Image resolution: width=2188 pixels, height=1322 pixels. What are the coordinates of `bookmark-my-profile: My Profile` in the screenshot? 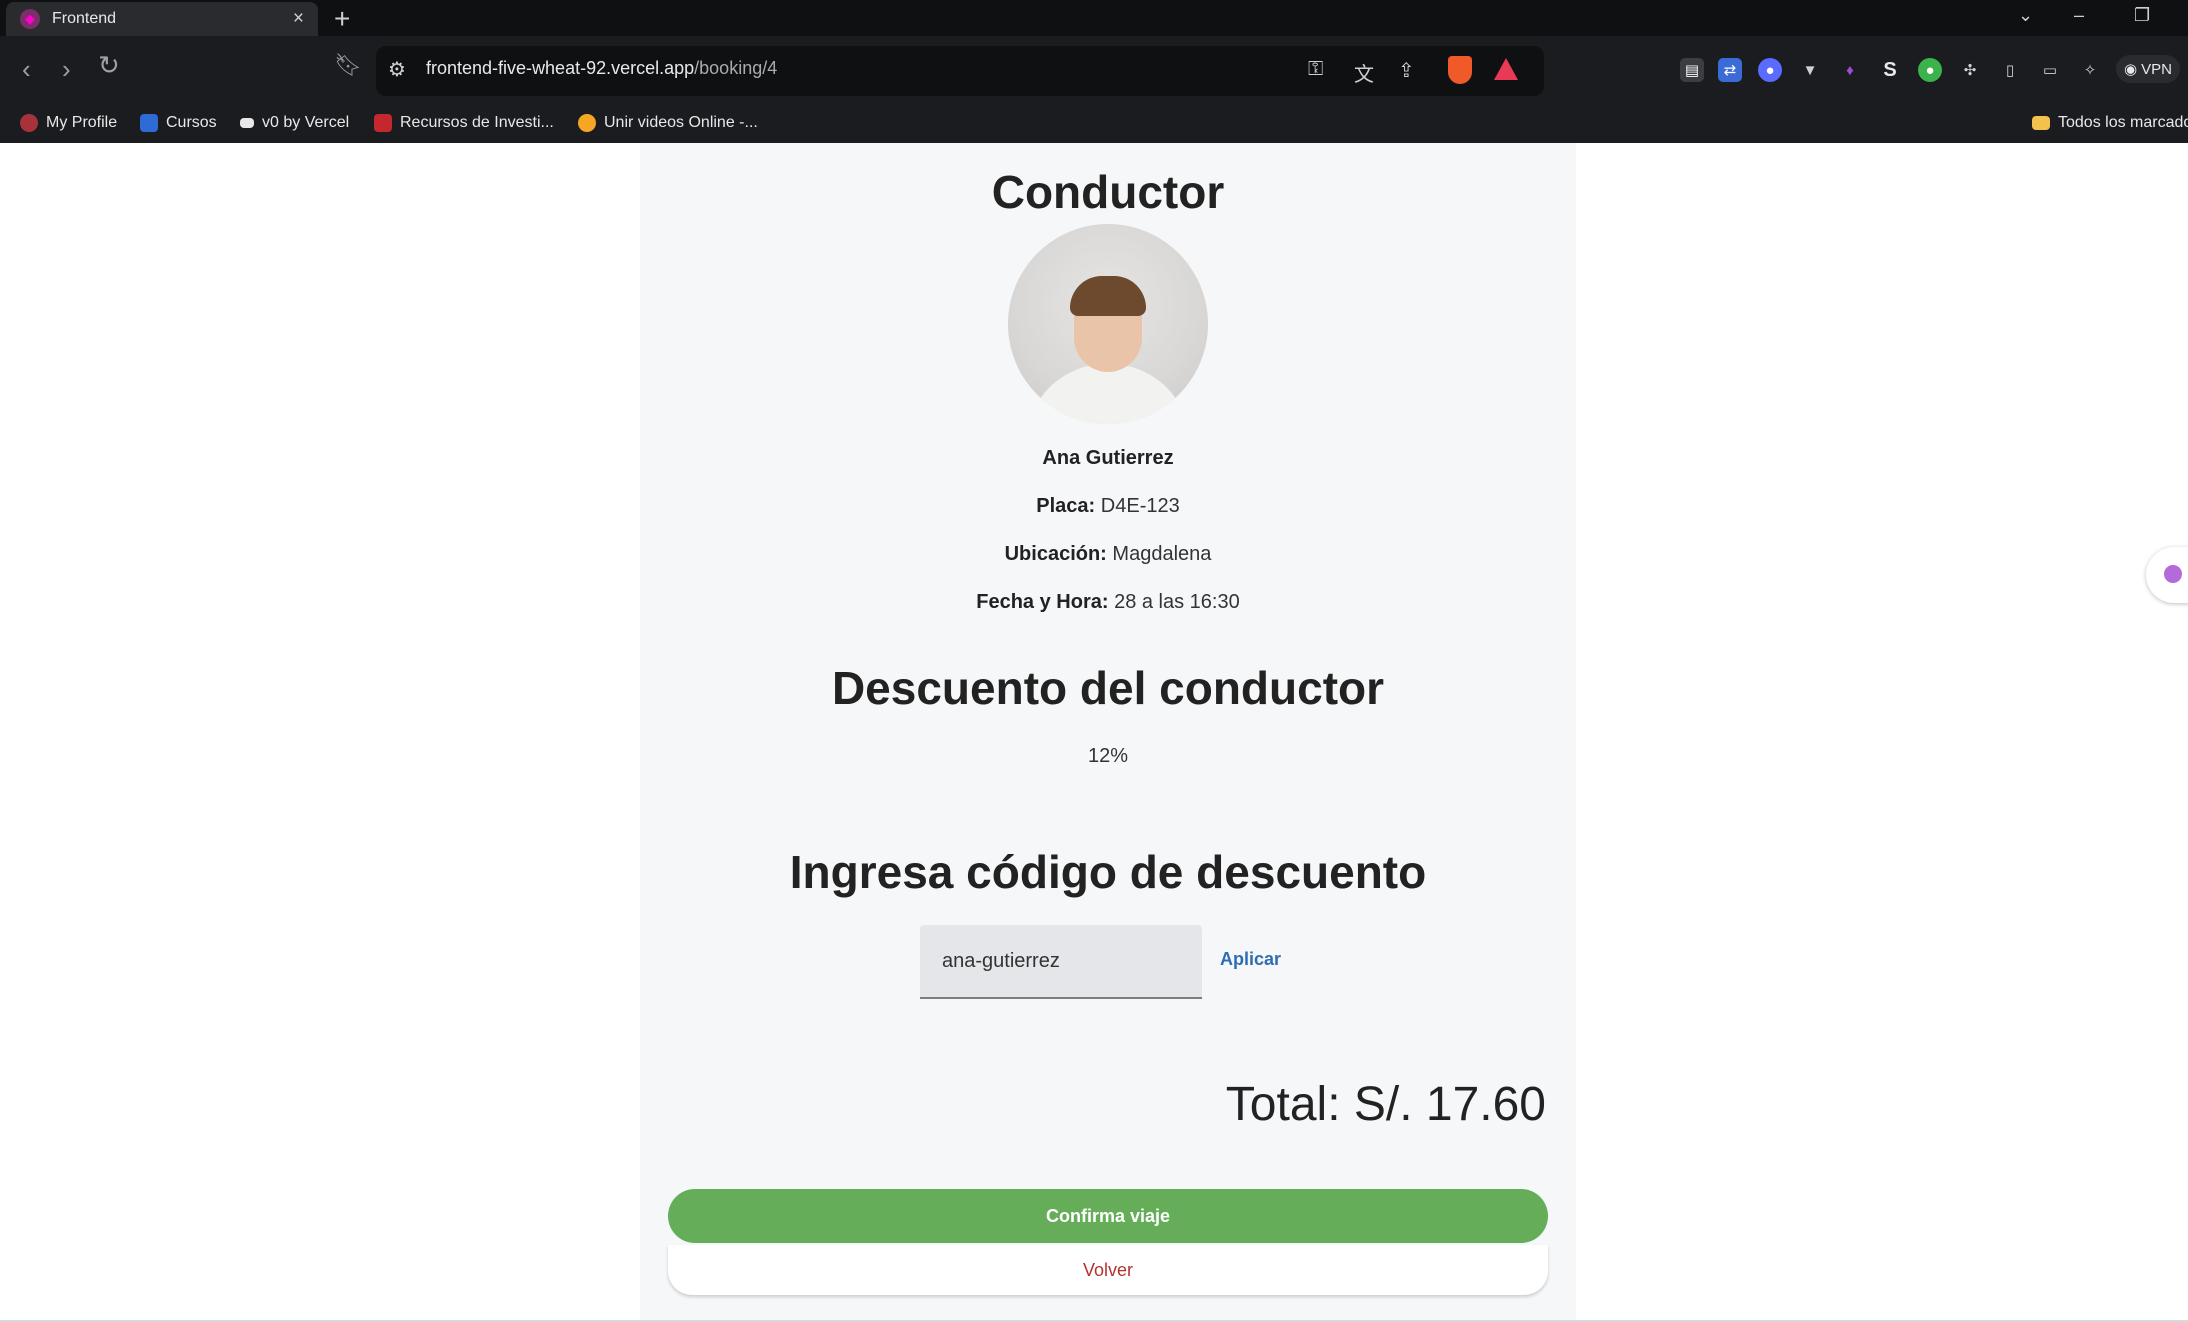 It's located at (68, 123).